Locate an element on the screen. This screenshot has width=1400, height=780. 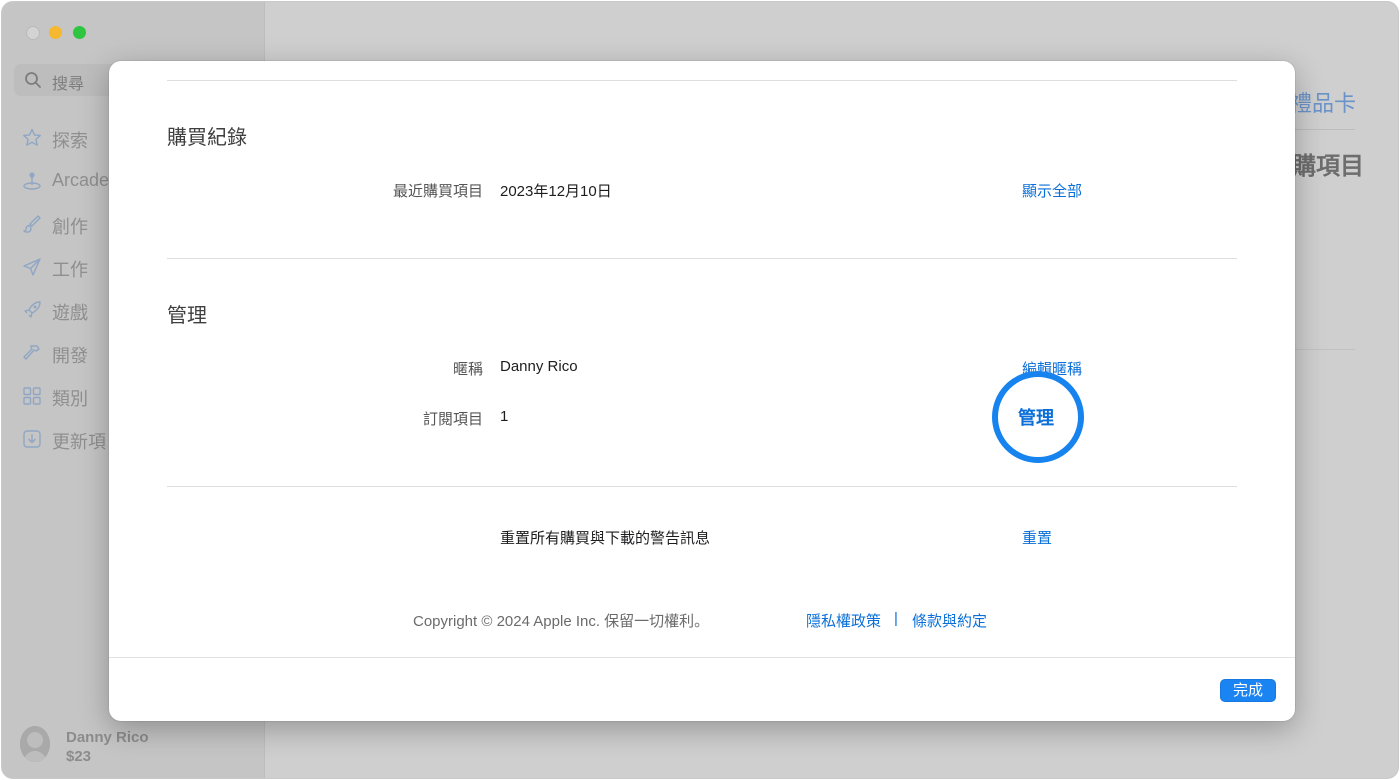
zoom-window-button is located at coordinates (79, 32).